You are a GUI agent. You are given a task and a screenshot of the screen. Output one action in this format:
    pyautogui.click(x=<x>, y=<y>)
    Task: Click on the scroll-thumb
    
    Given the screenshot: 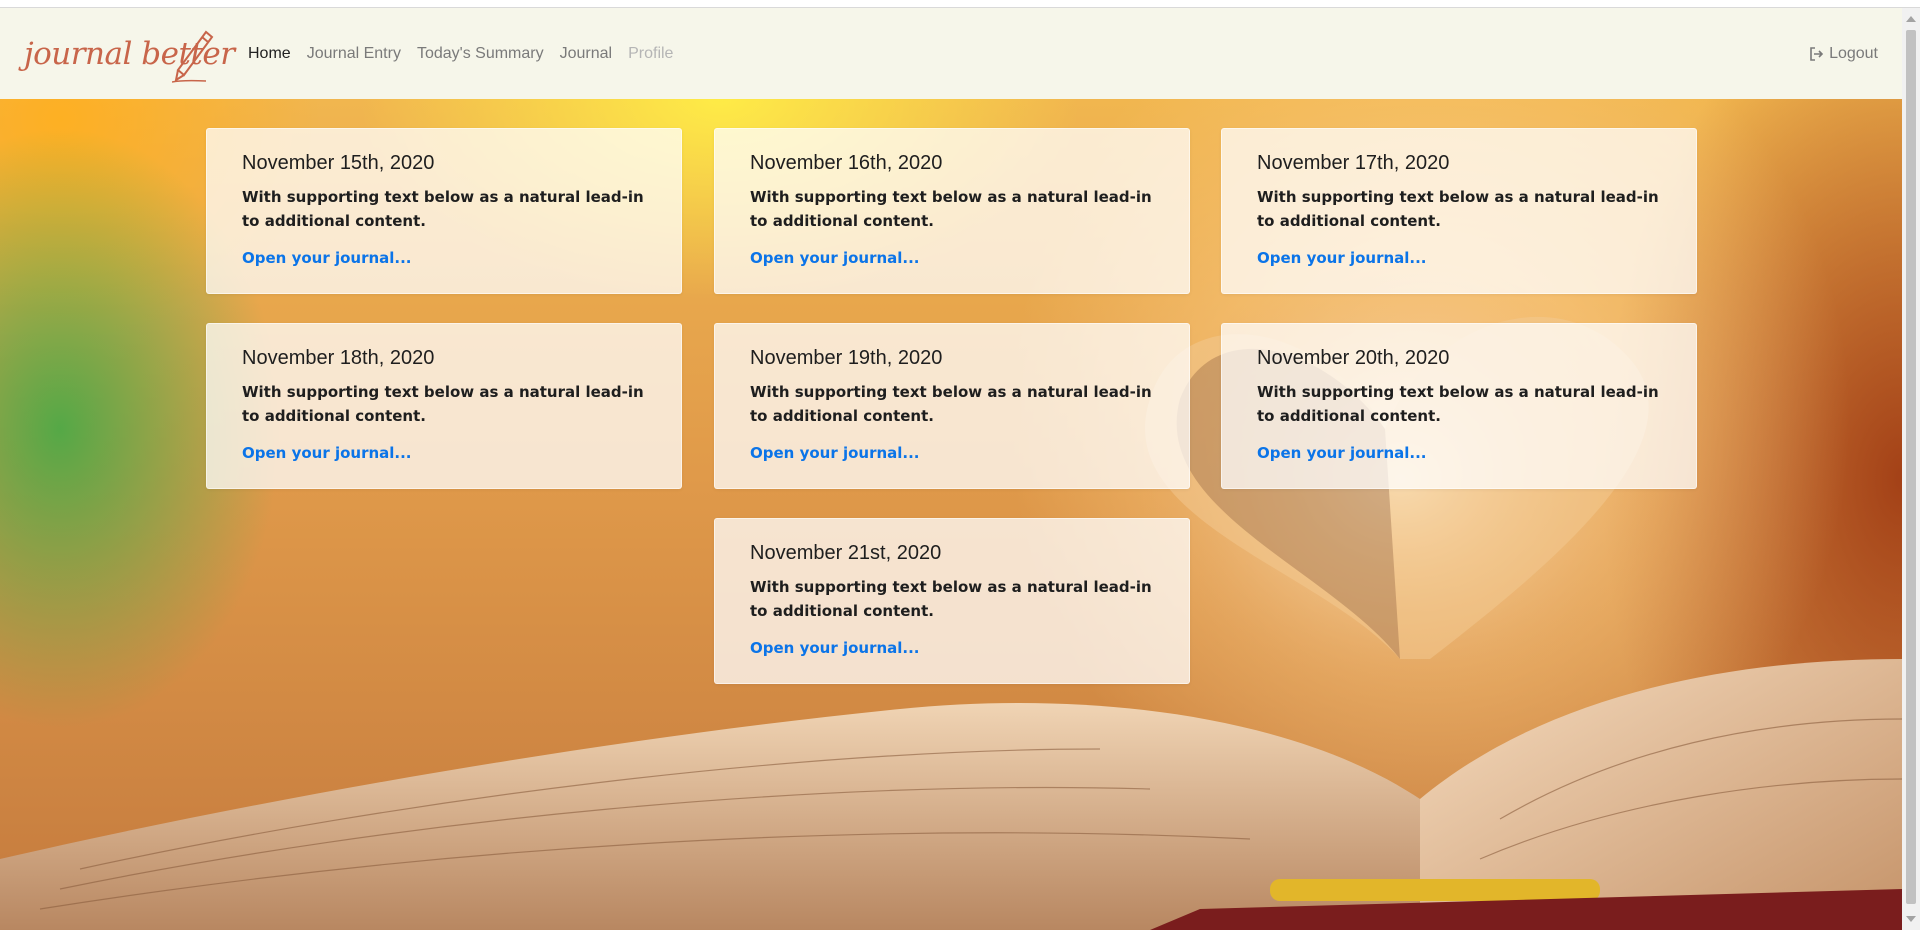 What is the action you would take?
    pyautogui.click(x=1911, y=467)
    